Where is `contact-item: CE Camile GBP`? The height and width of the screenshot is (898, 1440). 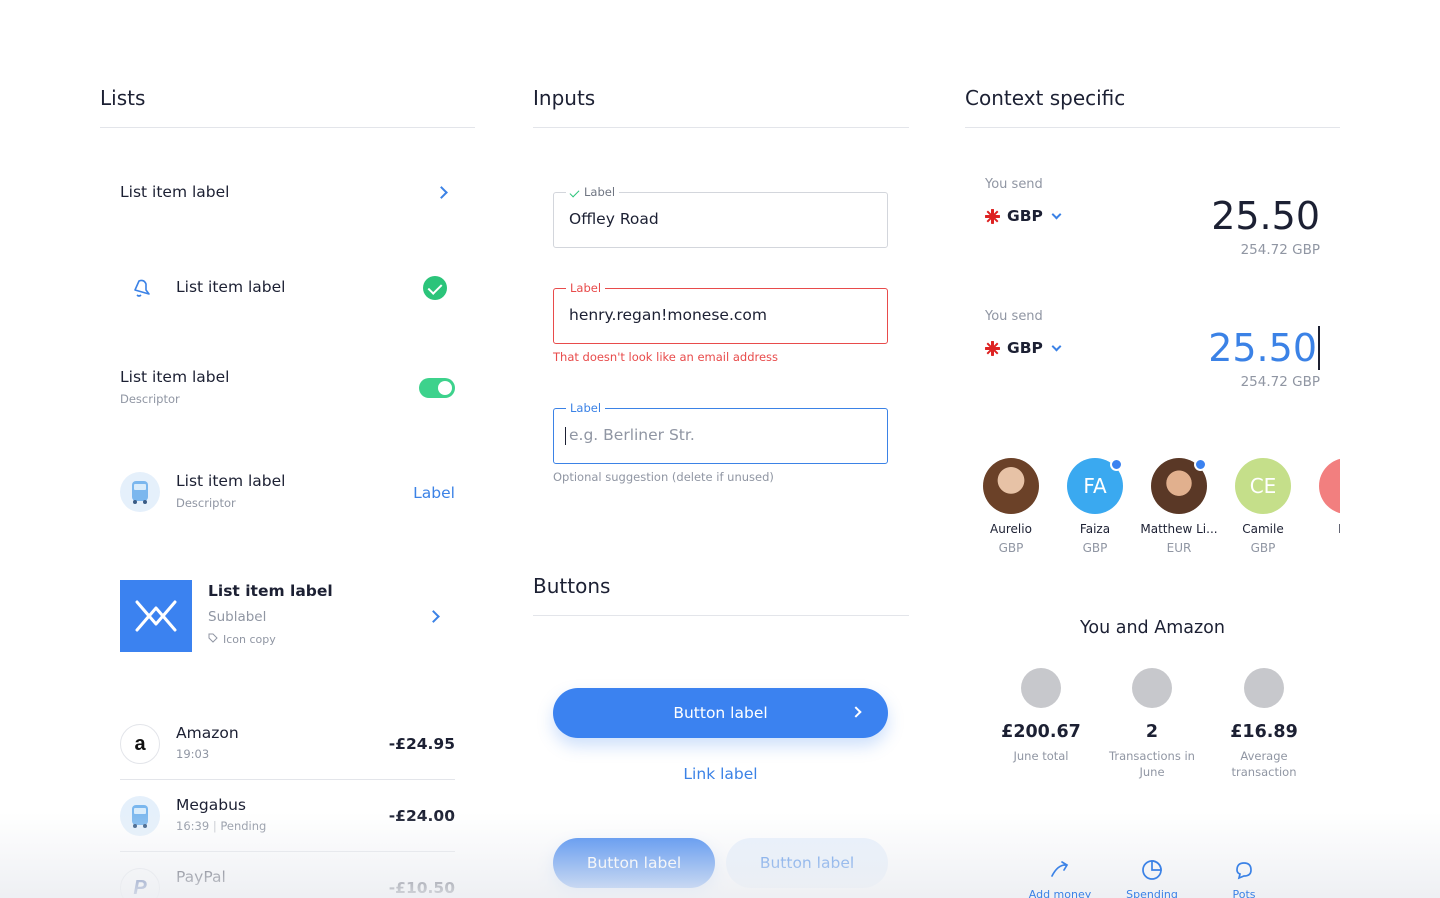 contact-item: CE Camile GBP is located at coordinates (1263, 506).